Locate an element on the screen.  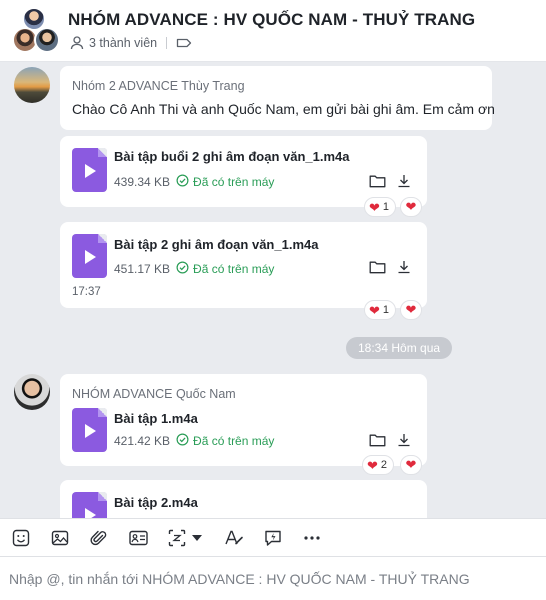
screenshot-icon is located at coordinates (177, 537).